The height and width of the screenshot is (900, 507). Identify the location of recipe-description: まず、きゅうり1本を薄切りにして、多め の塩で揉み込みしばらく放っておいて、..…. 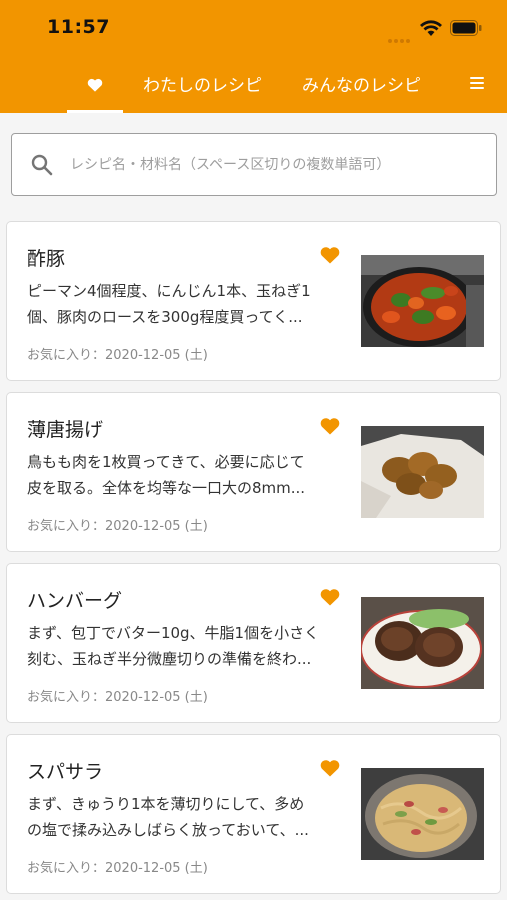
(168, 817).